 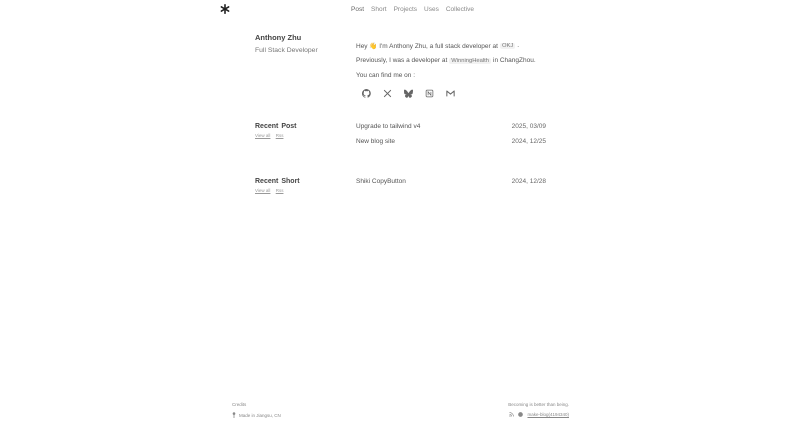 What do you see at coordinates (267, 126) in the screenshot?
I see `recent-post-title-a: Recent` at bounding box center [267, 126].